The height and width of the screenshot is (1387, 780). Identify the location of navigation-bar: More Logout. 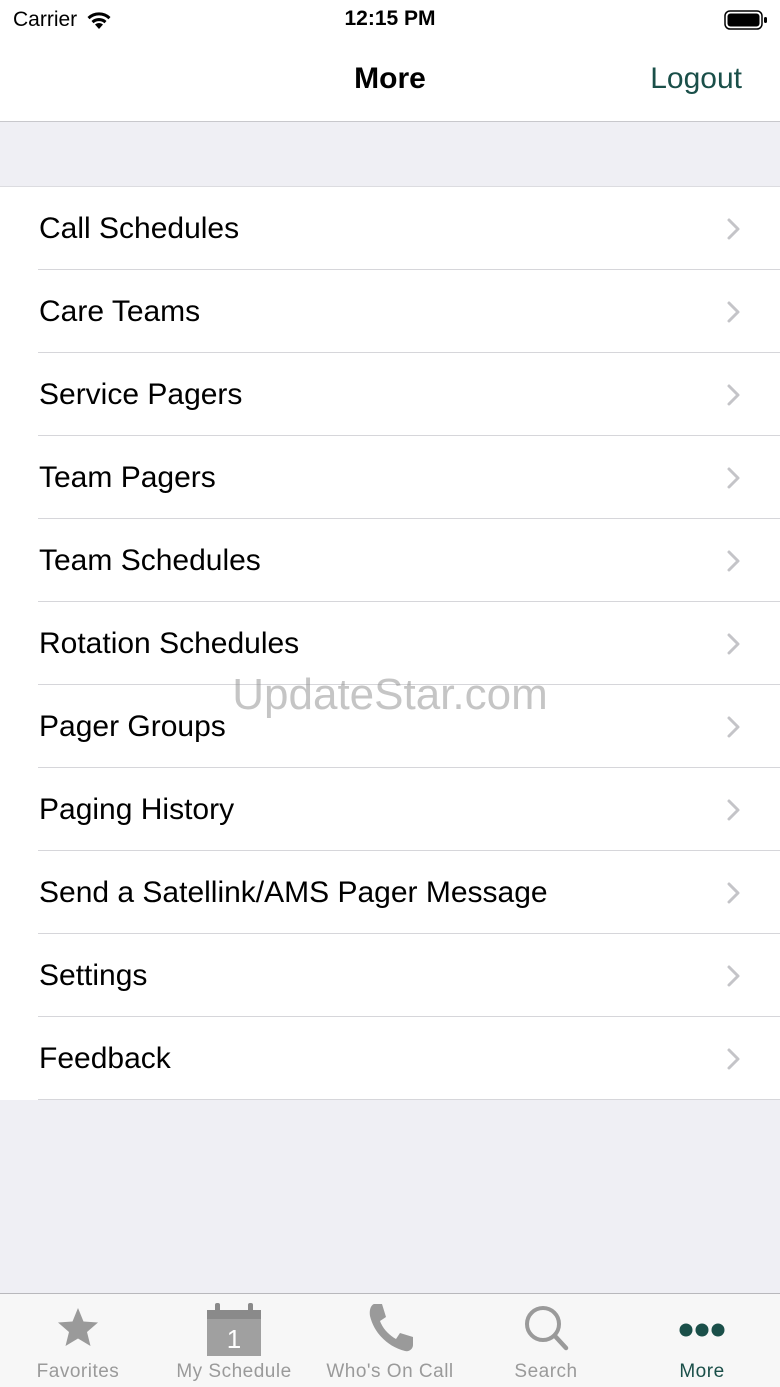
(390, 83).